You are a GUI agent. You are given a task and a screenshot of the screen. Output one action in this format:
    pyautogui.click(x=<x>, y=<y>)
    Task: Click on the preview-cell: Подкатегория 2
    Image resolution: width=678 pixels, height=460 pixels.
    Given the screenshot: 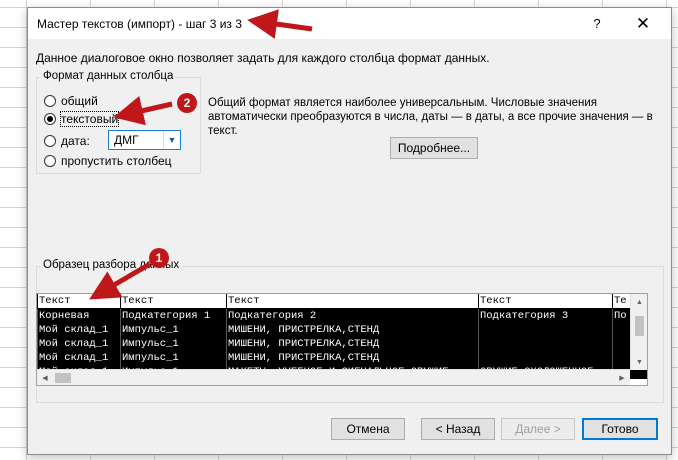 What is the action you would take?
    pyautogui.click(x=352, y=316)
    